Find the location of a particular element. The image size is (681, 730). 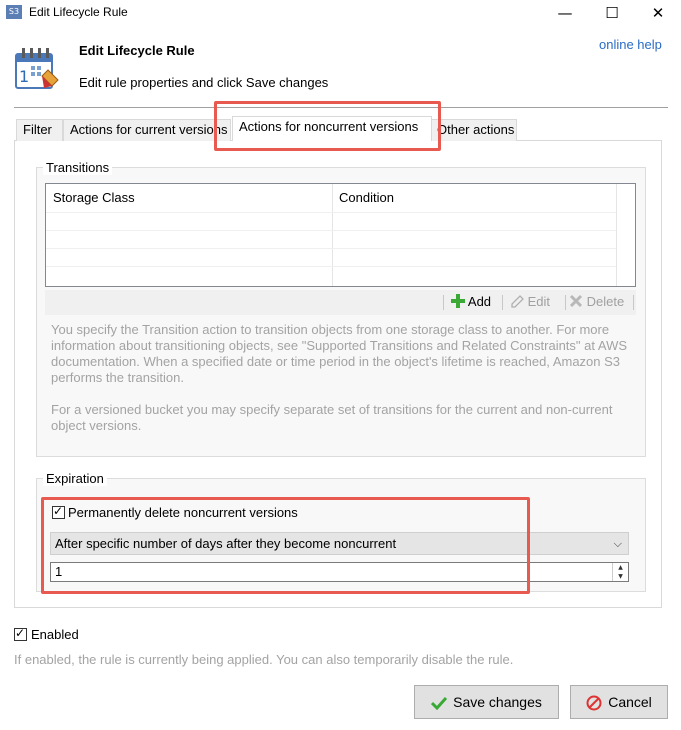

minimize-button: — is located at coordinates (565, 13).